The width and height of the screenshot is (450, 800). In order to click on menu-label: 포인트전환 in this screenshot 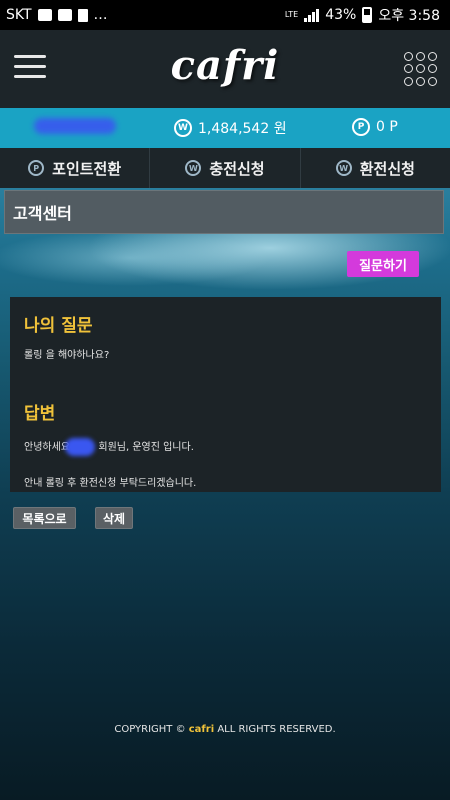, I will do `click(87, 168)`.